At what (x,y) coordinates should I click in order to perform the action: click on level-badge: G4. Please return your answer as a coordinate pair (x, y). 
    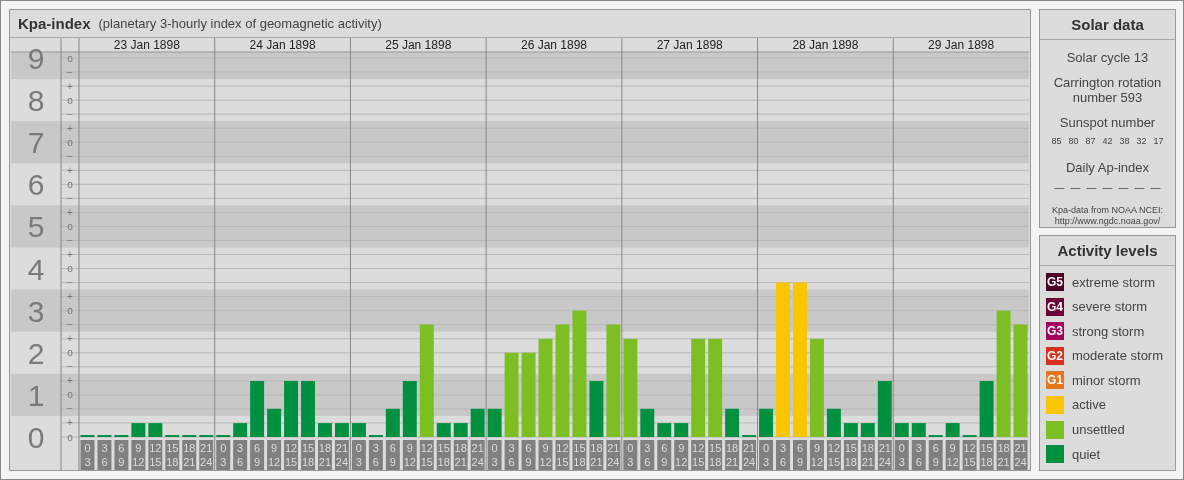
    Looking at the image, I should click on (1055, 306).